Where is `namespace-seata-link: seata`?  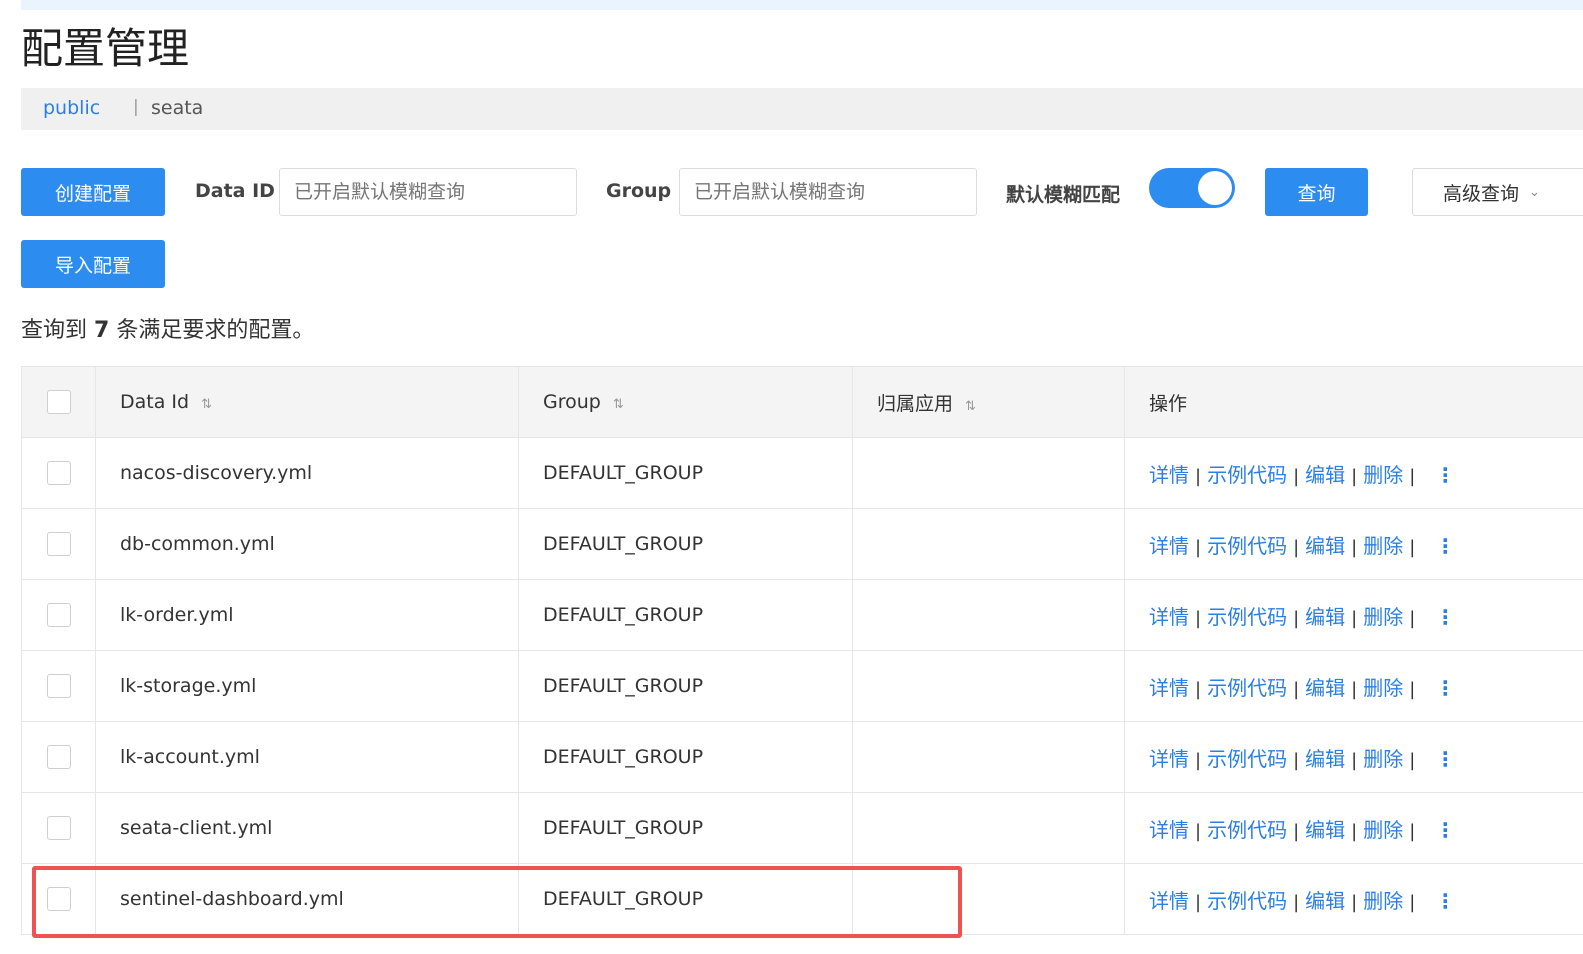
namespace-seata-link: seata is located at coordinates (177, 108).